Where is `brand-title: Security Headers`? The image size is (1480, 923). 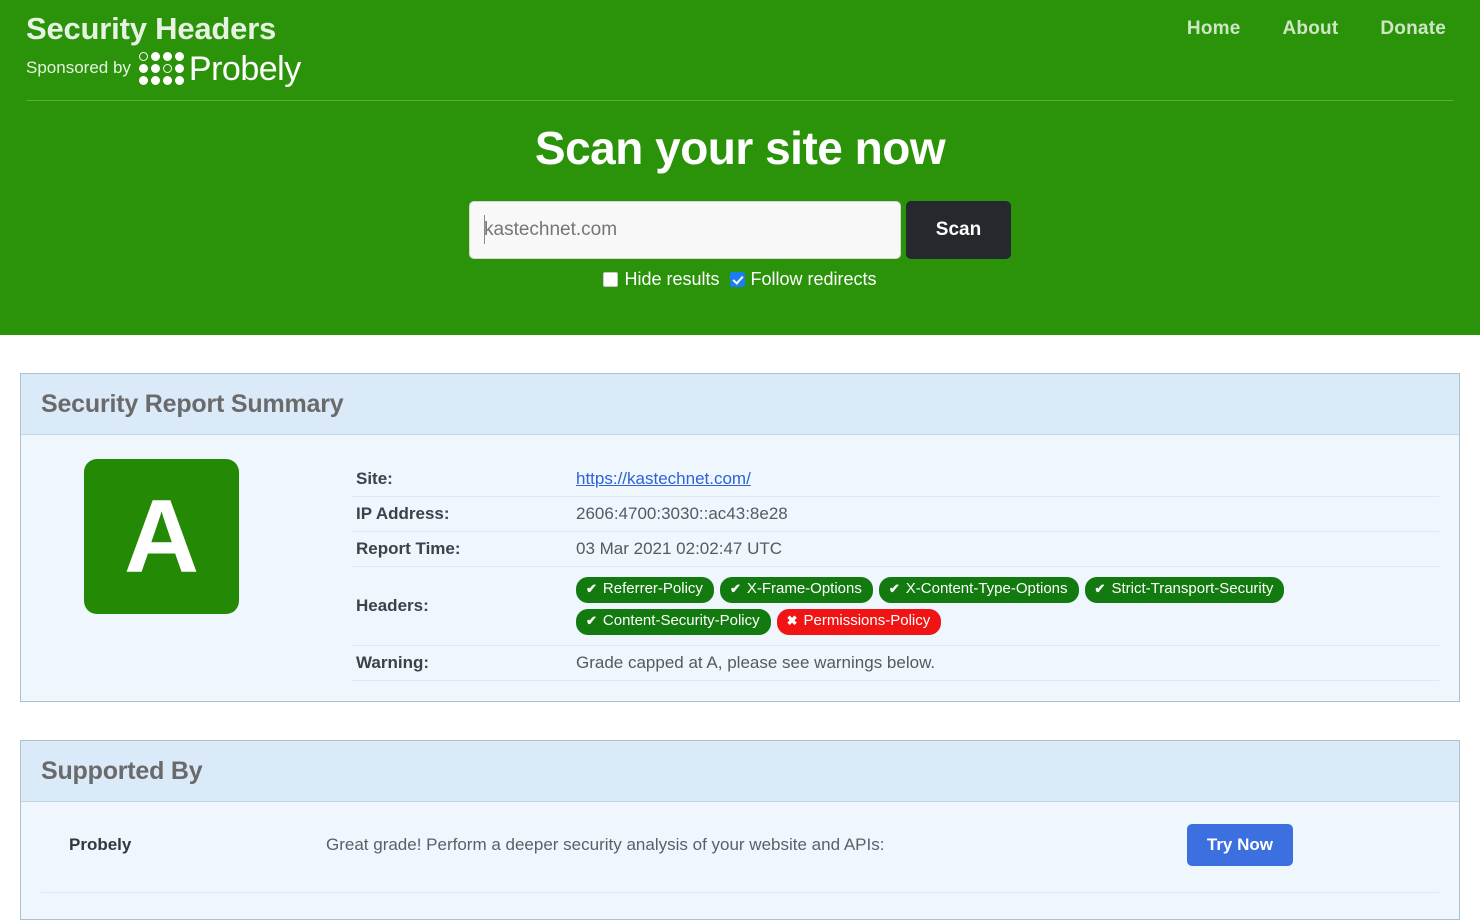
brand-title: Security Headers is located at coordinates (151, 28).